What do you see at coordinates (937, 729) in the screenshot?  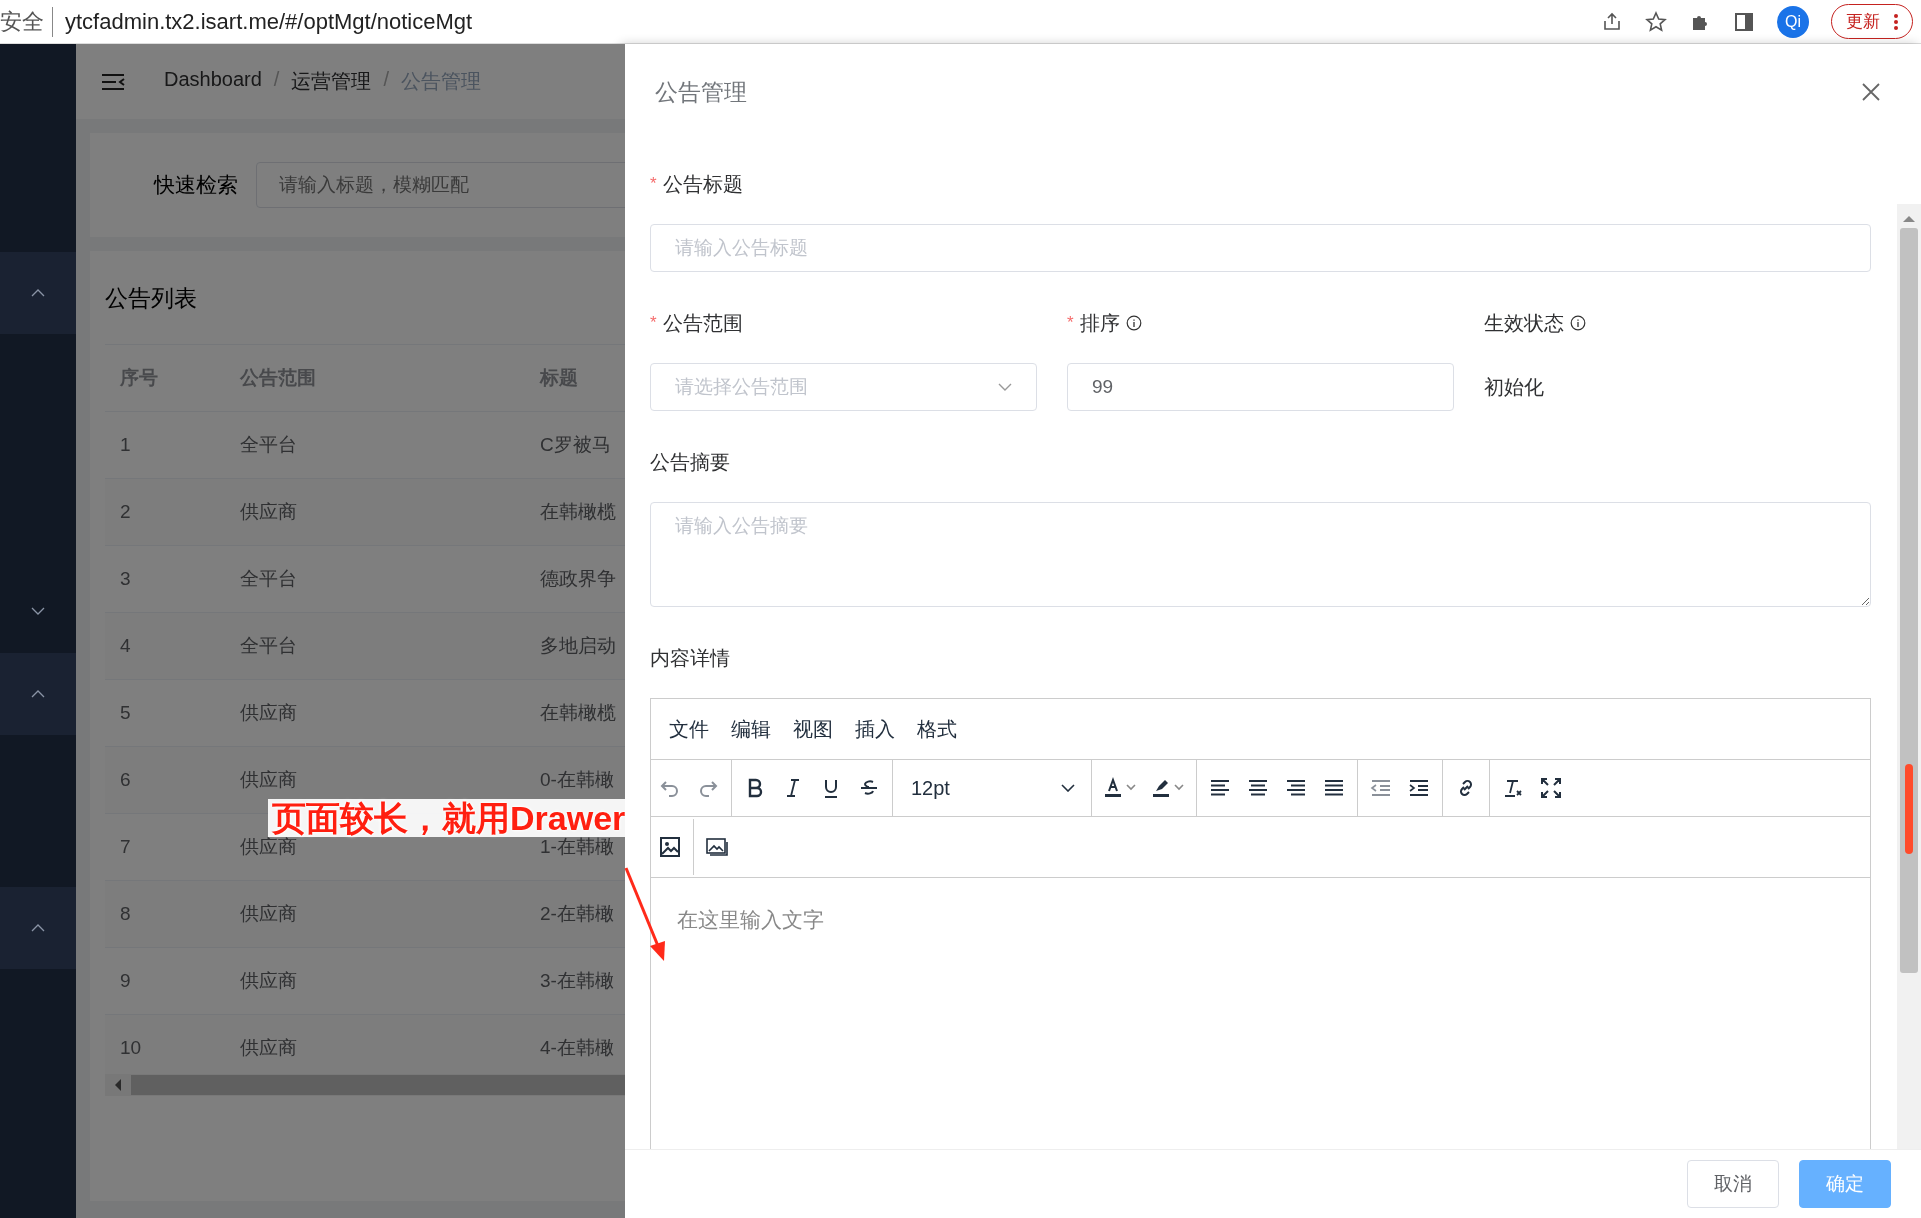 I see `editor-menu-item: 格式` at bounding box center [937, 729].